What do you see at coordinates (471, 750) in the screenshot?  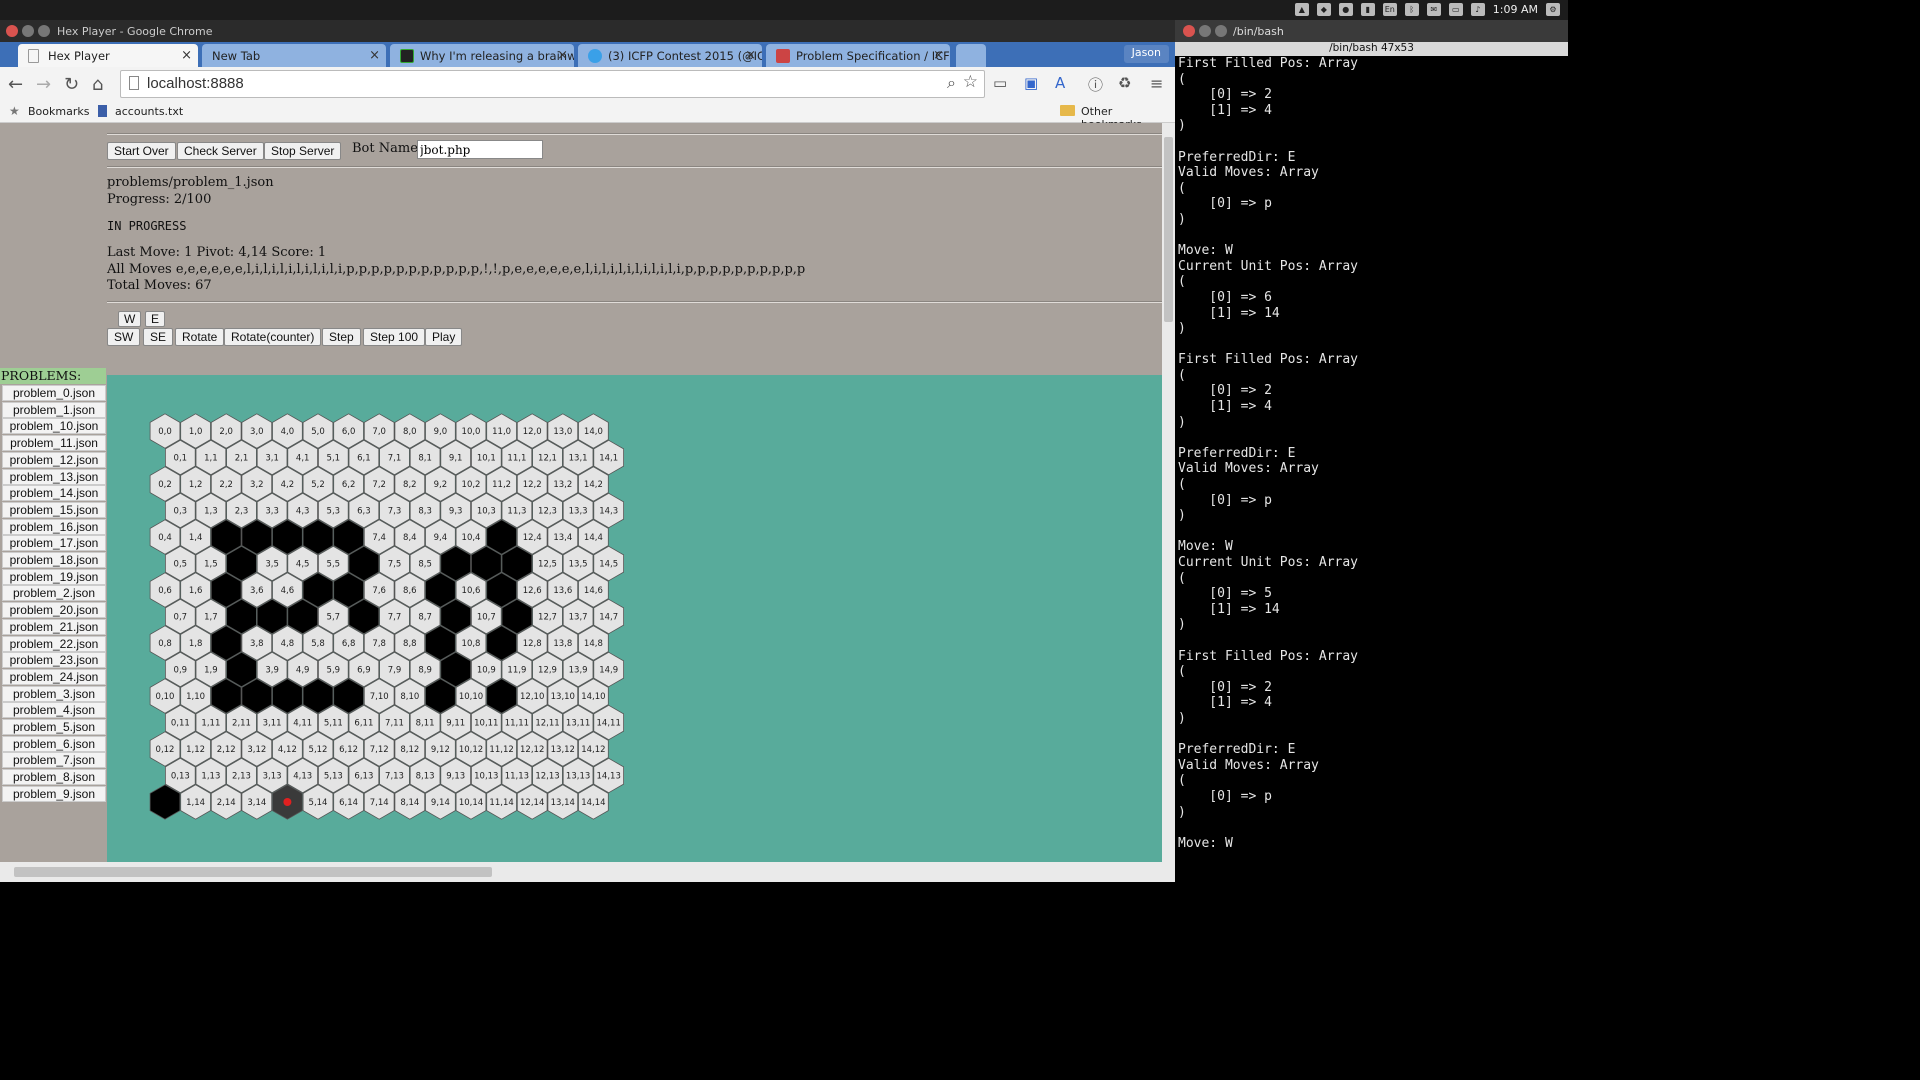 I see `hex-cell-label: 10,12` at bounding box center [471, 750].